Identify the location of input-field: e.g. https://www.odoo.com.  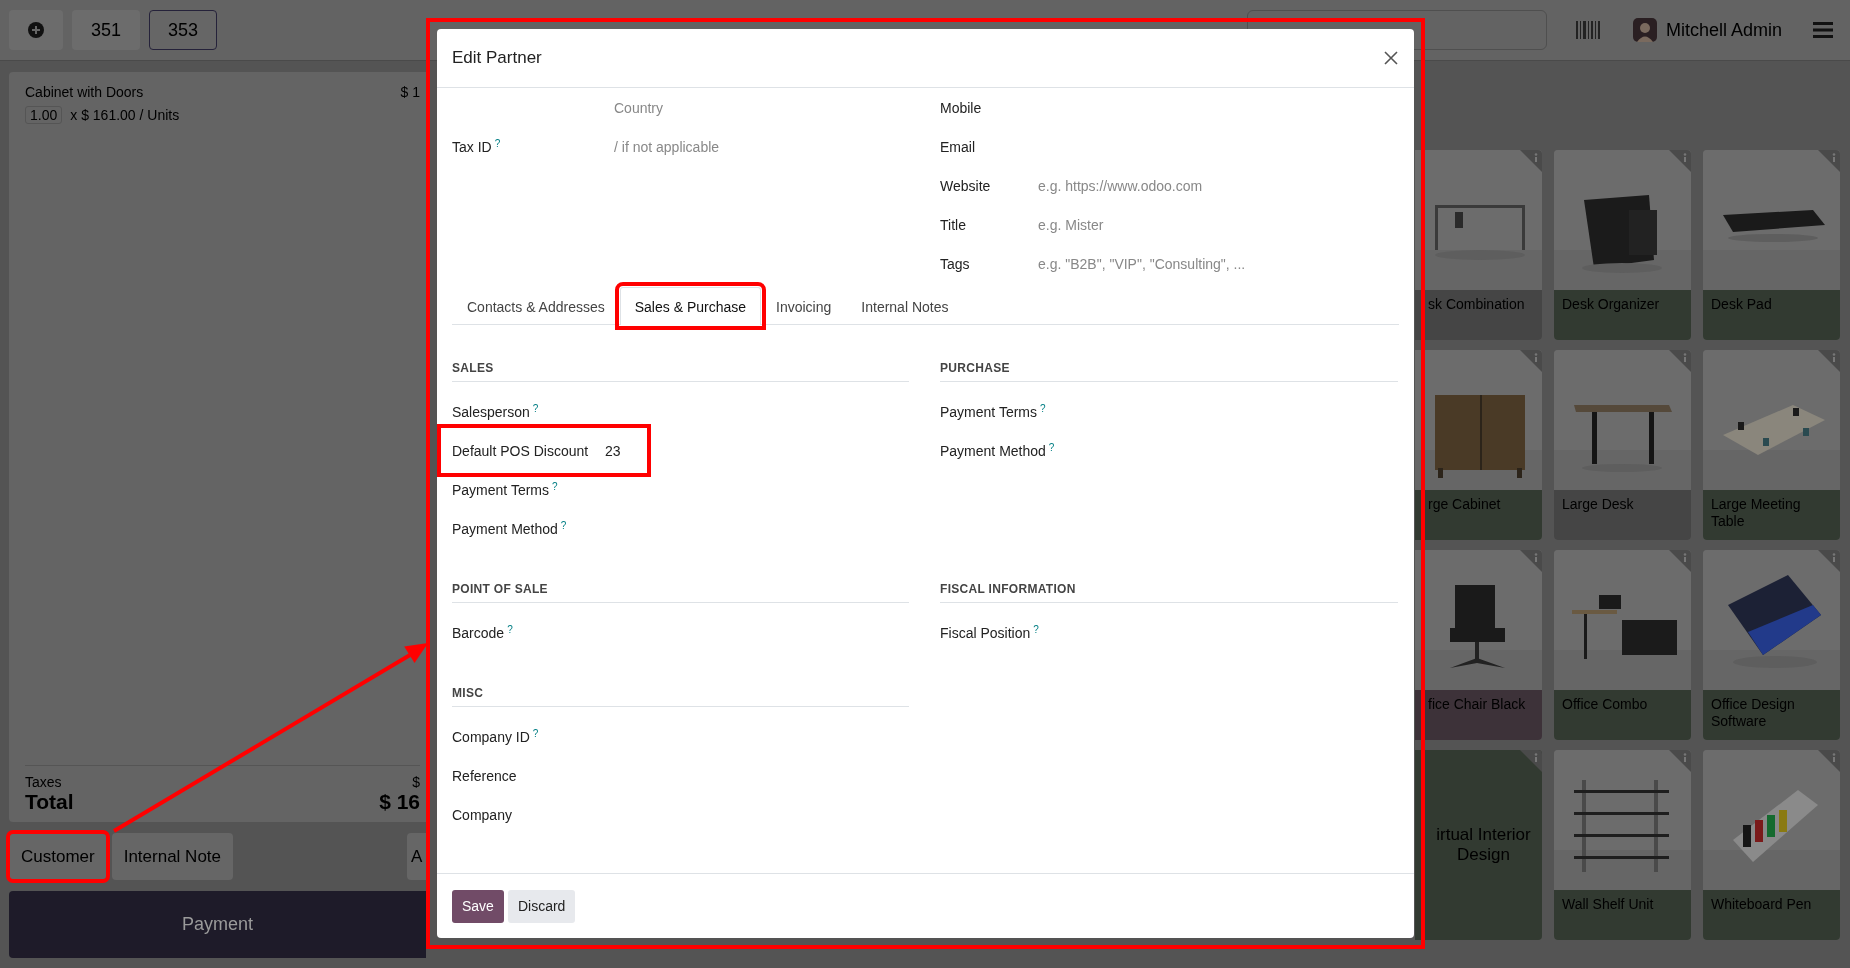
(1218, 185).